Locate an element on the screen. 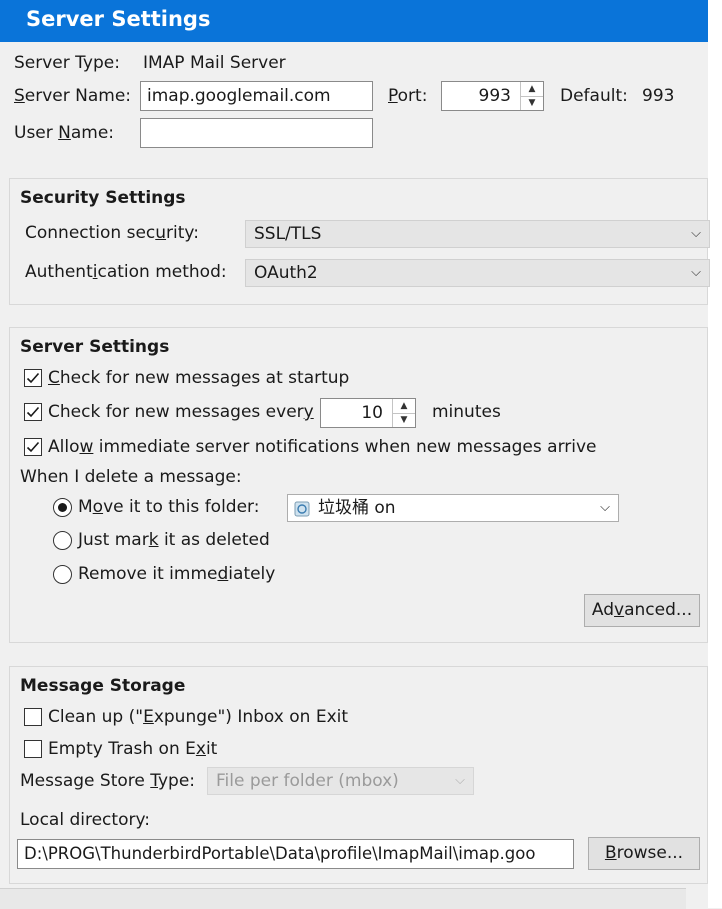 The image size is (722, 909). server-settings-heading: Server Settings is located at coordinates (95, 347).